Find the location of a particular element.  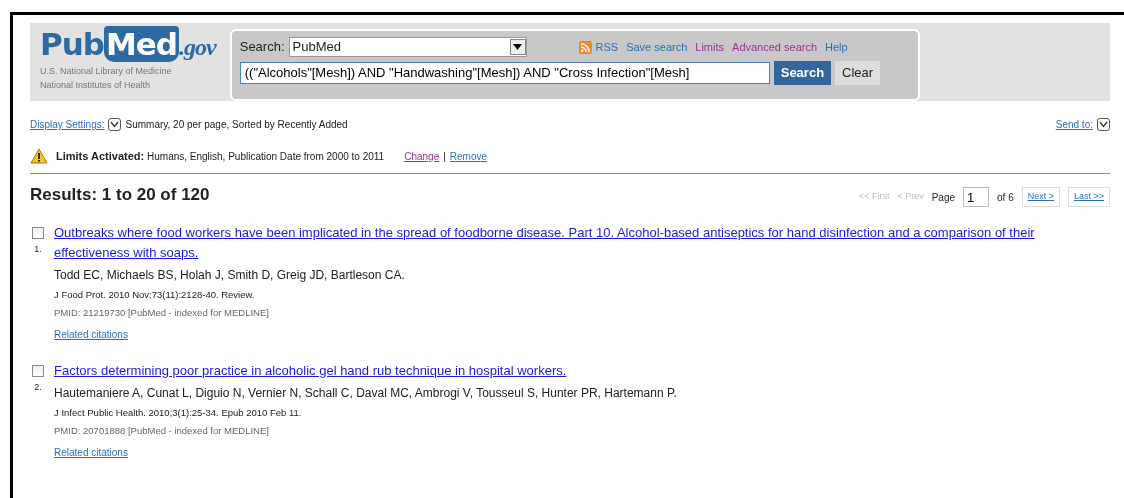

next-page-button: Next > is located at coordinates (1040, 197).